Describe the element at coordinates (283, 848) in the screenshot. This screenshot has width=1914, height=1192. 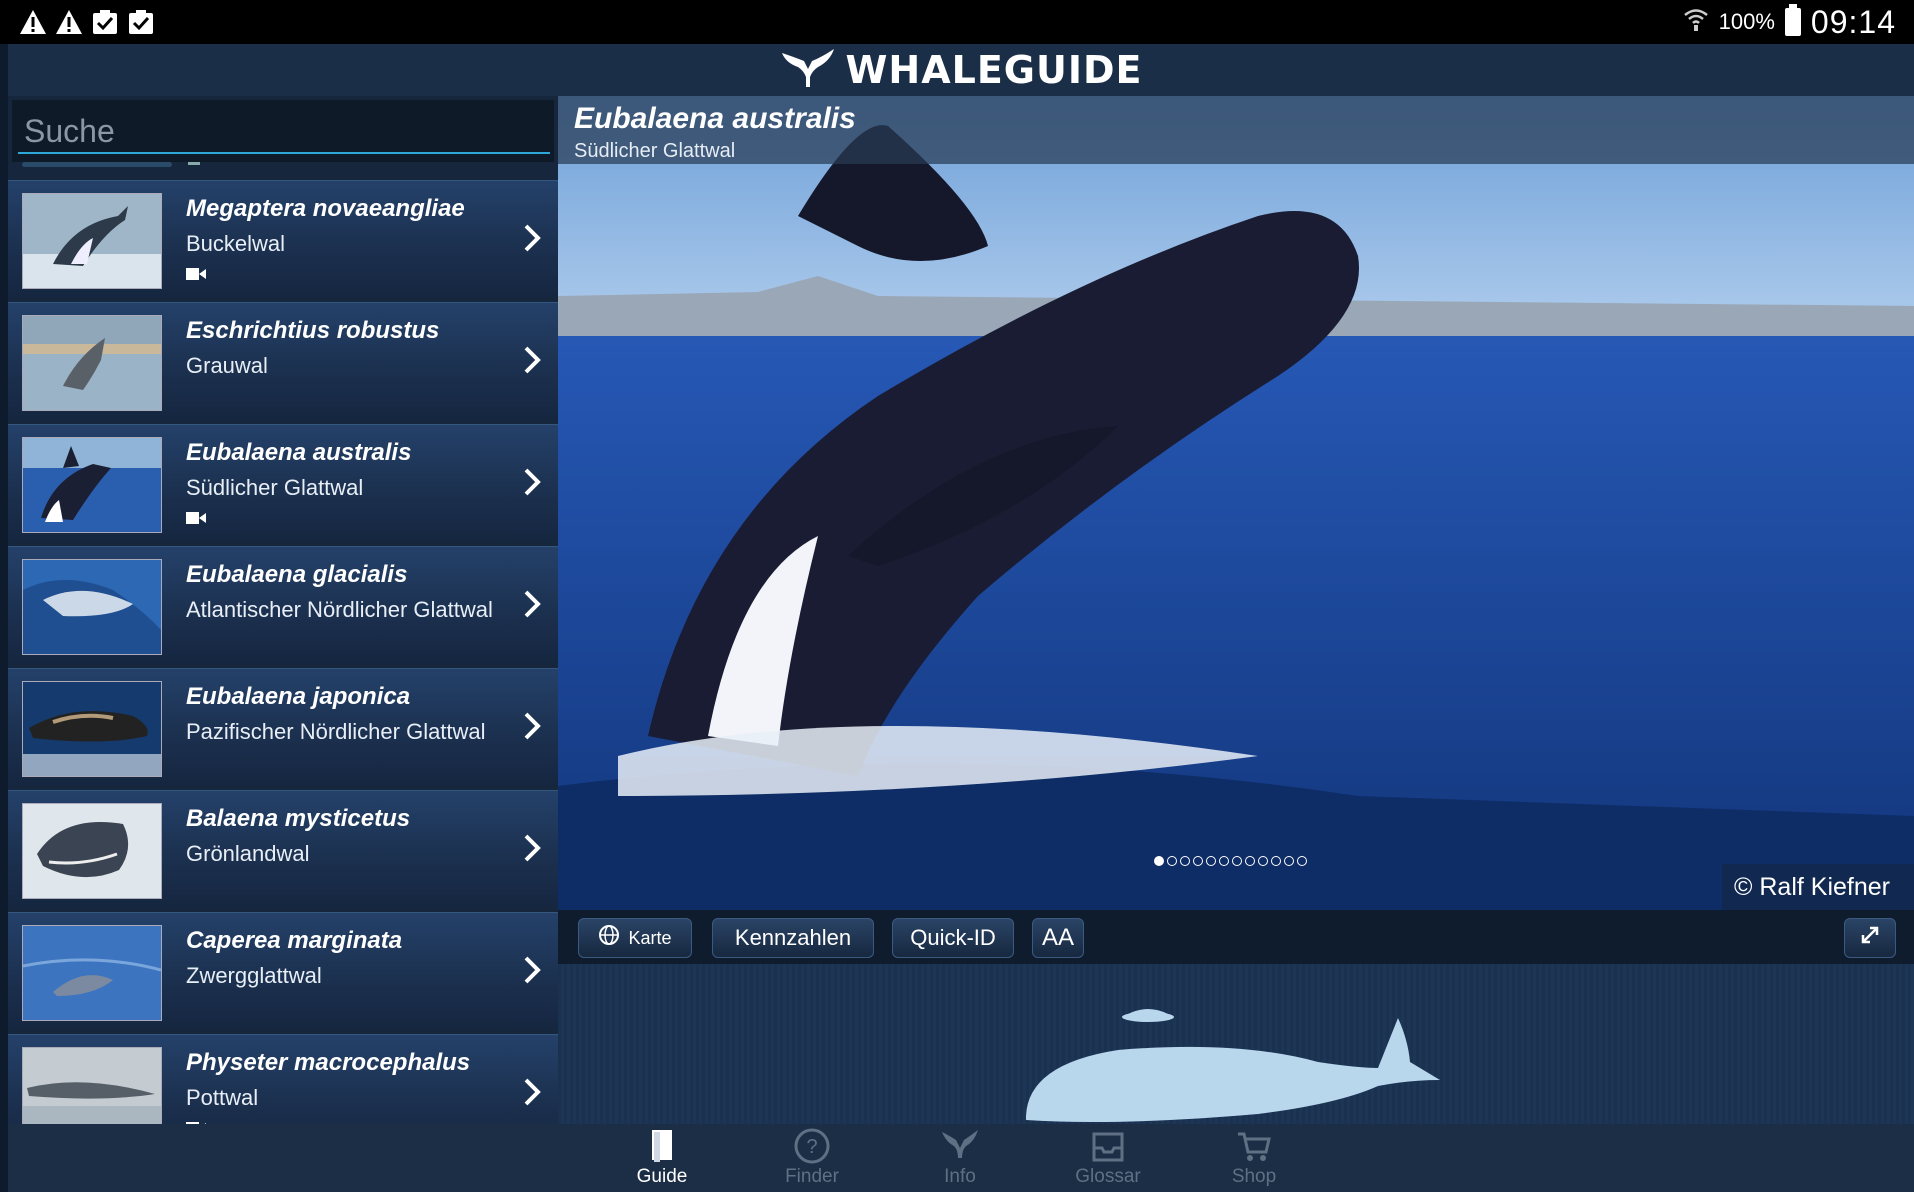
I see `list-item: Balaena mysticetus Grönlandwal` at that location.